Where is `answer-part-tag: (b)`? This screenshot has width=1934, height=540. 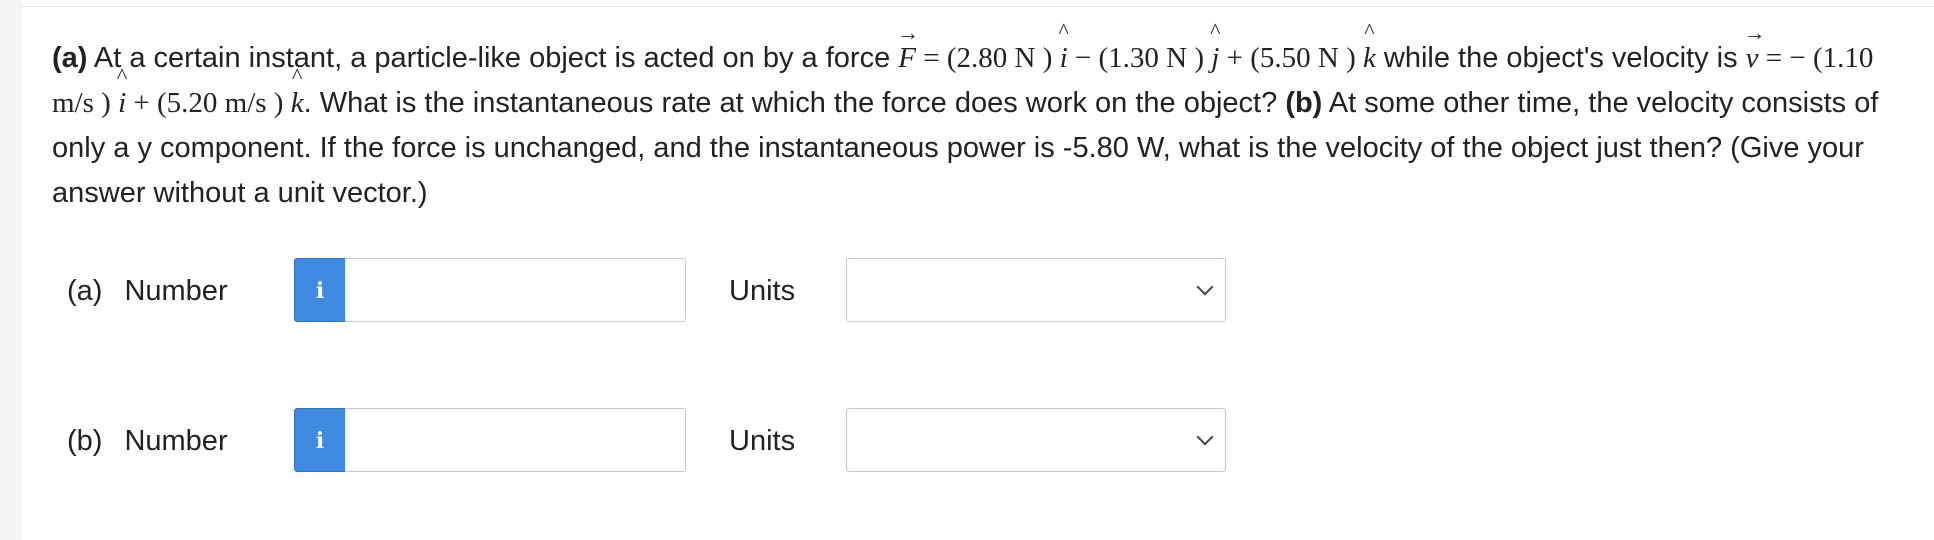
answer-part-tag: (b) is located at coordinates (85, 441).